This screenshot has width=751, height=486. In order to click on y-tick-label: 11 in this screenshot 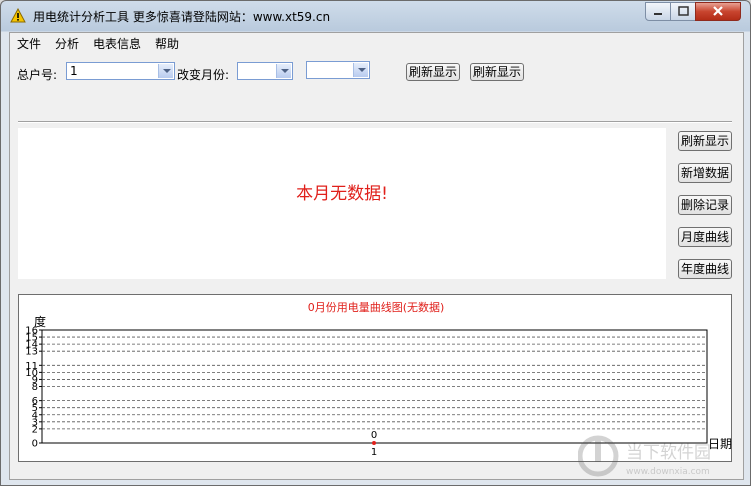, I will do `click(31, 366)`.